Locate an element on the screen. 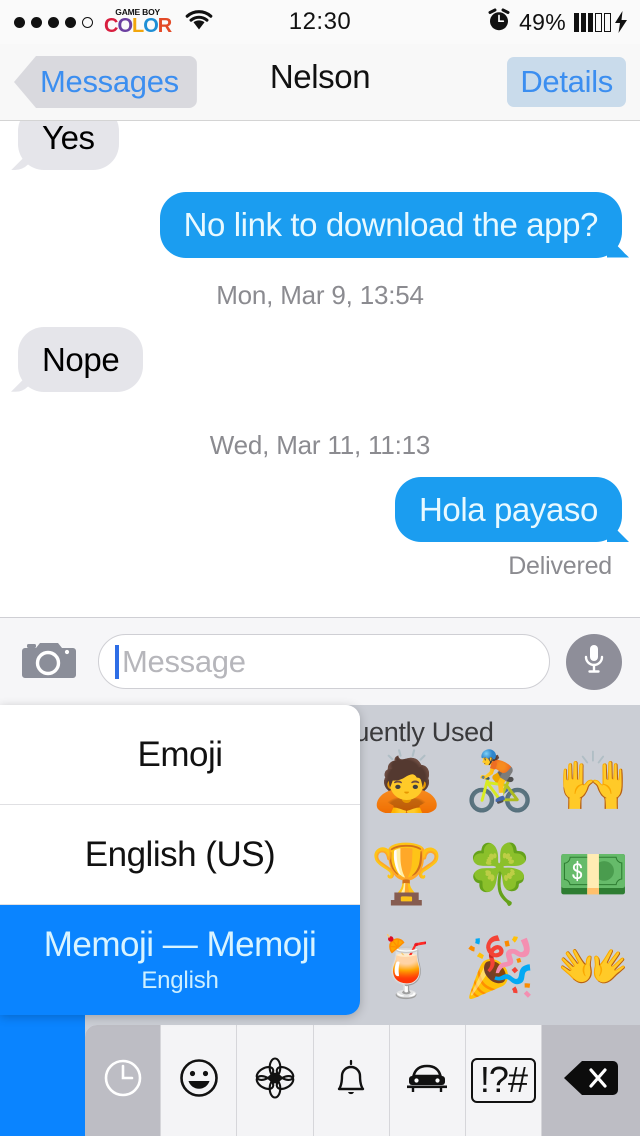 This screenshot has width=640, height=1136. backspace-icon is located at coordinates (591, 1080).